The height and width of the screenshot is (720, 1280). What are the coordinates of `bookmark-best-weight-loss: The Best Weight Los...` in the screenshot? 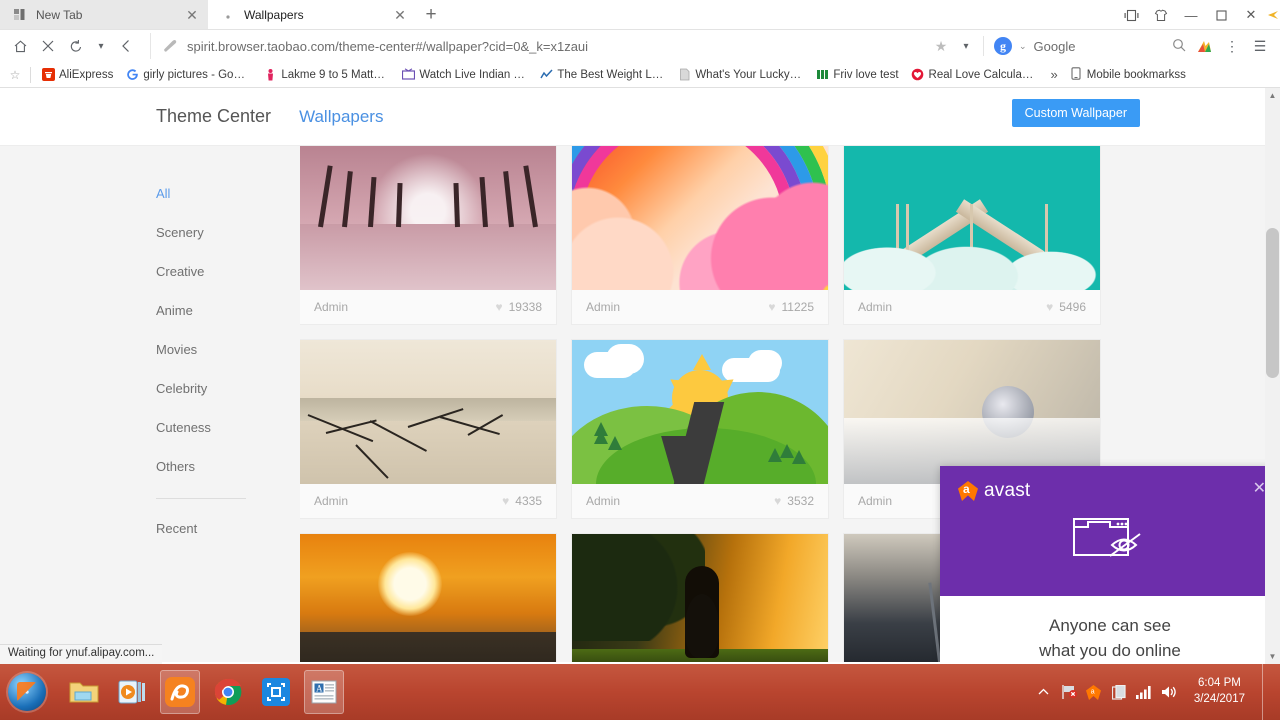 It's located at (602, 75).